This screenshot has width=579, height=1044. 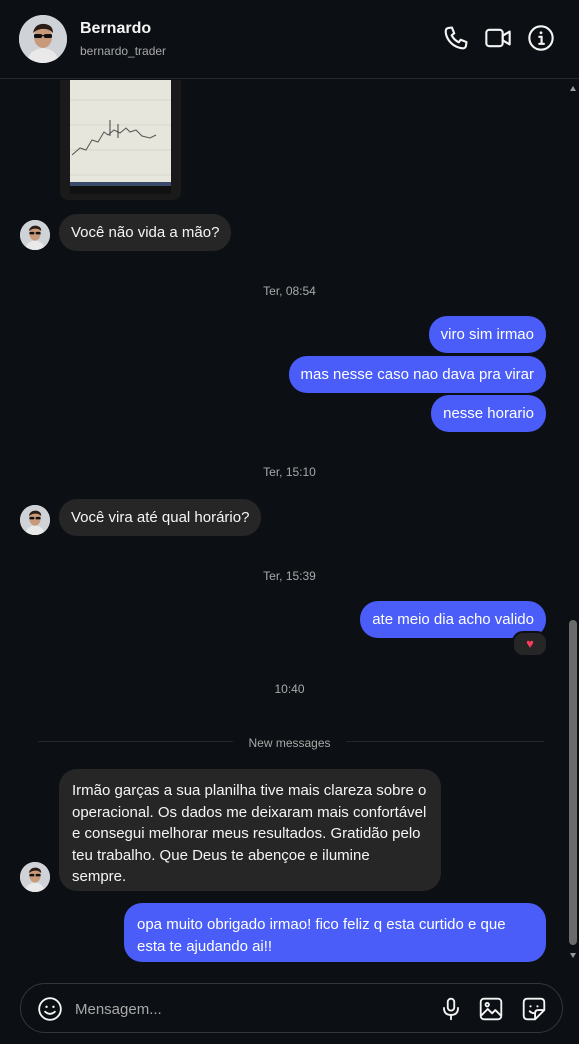 I want to click on message-composer, so click(x=291, y=1008).